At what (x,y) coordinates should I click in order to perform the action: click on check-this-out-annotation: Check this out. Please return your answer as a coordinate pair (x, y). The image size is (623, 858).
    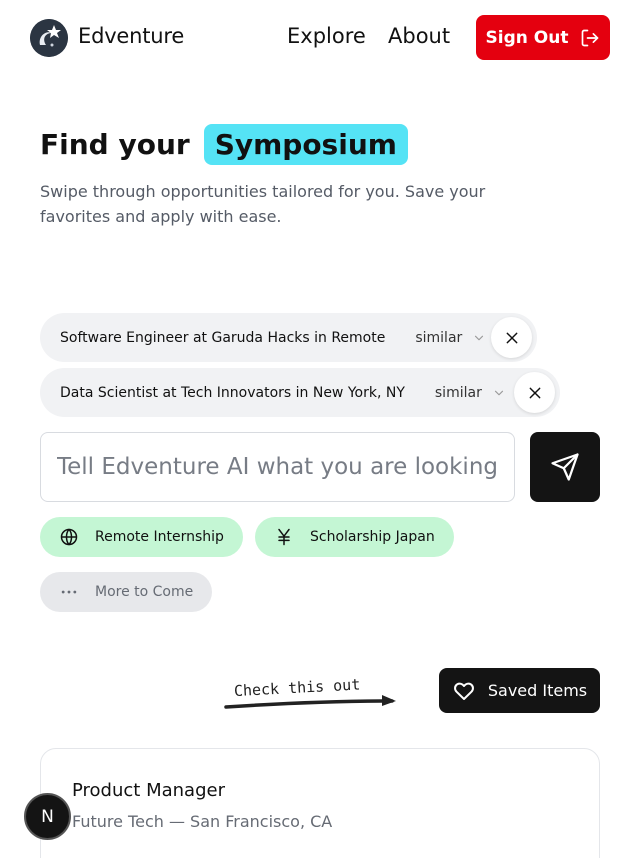
    Looking at the image, I should click on (312, 694).